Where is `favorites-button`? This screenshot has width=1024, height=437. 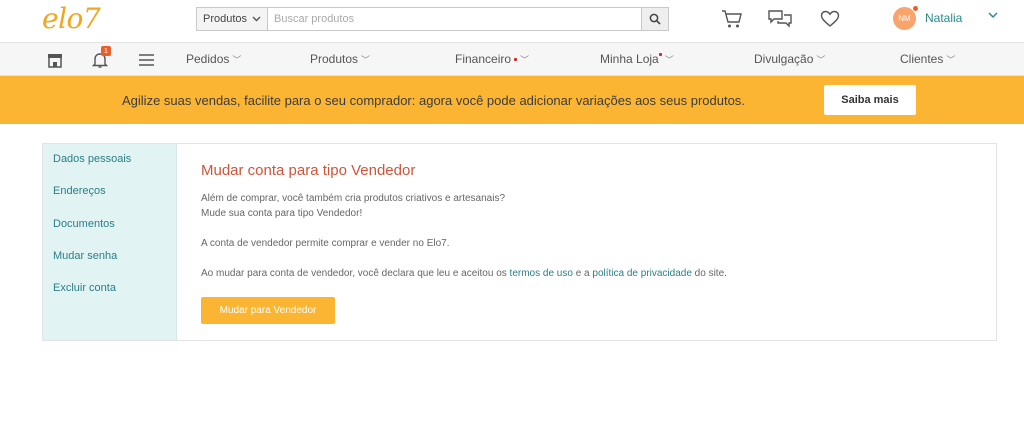
favorites-button is located at coordinates (830, 19).